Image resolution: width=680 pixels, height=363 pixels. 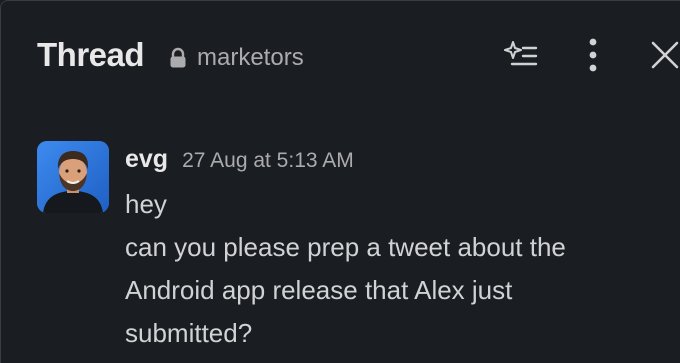 What do you see at coordinates (73, 177) in the screenshot?
I see `avatar` at bounding box center [73, 177].